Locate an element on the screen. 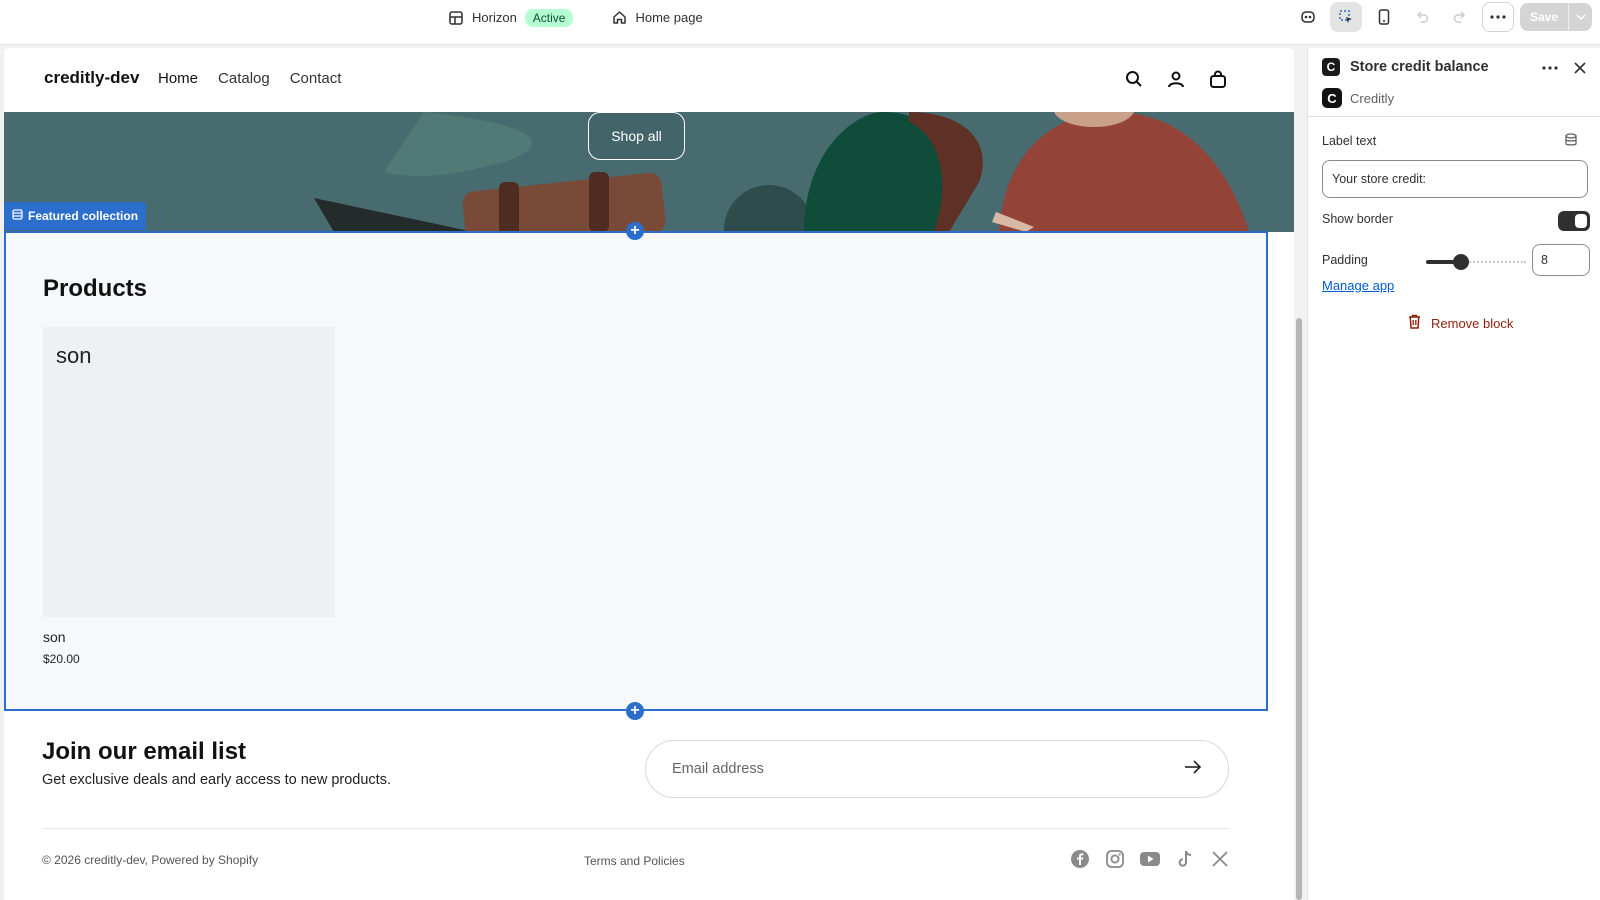 This screenshot has width=1600, height=900. show-border-toggle is located at coordinates (1574, 221).